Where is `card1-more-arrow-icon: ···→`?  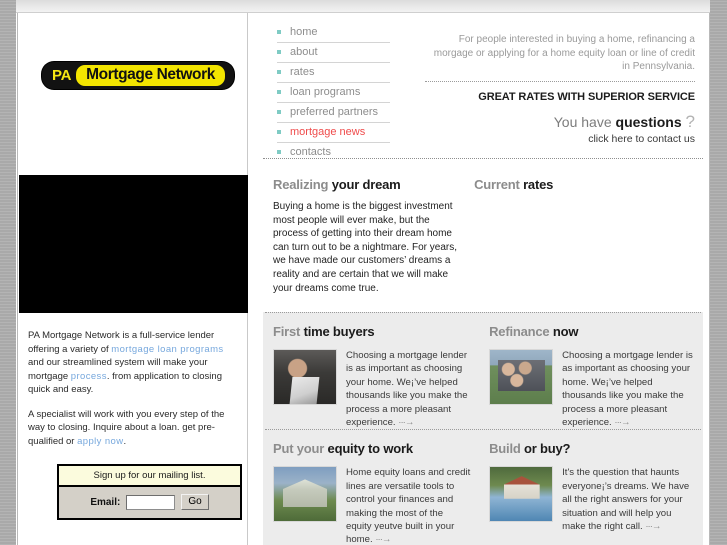 card1-more-arrow-icon: ···→ is located at coordinates (622, 422).